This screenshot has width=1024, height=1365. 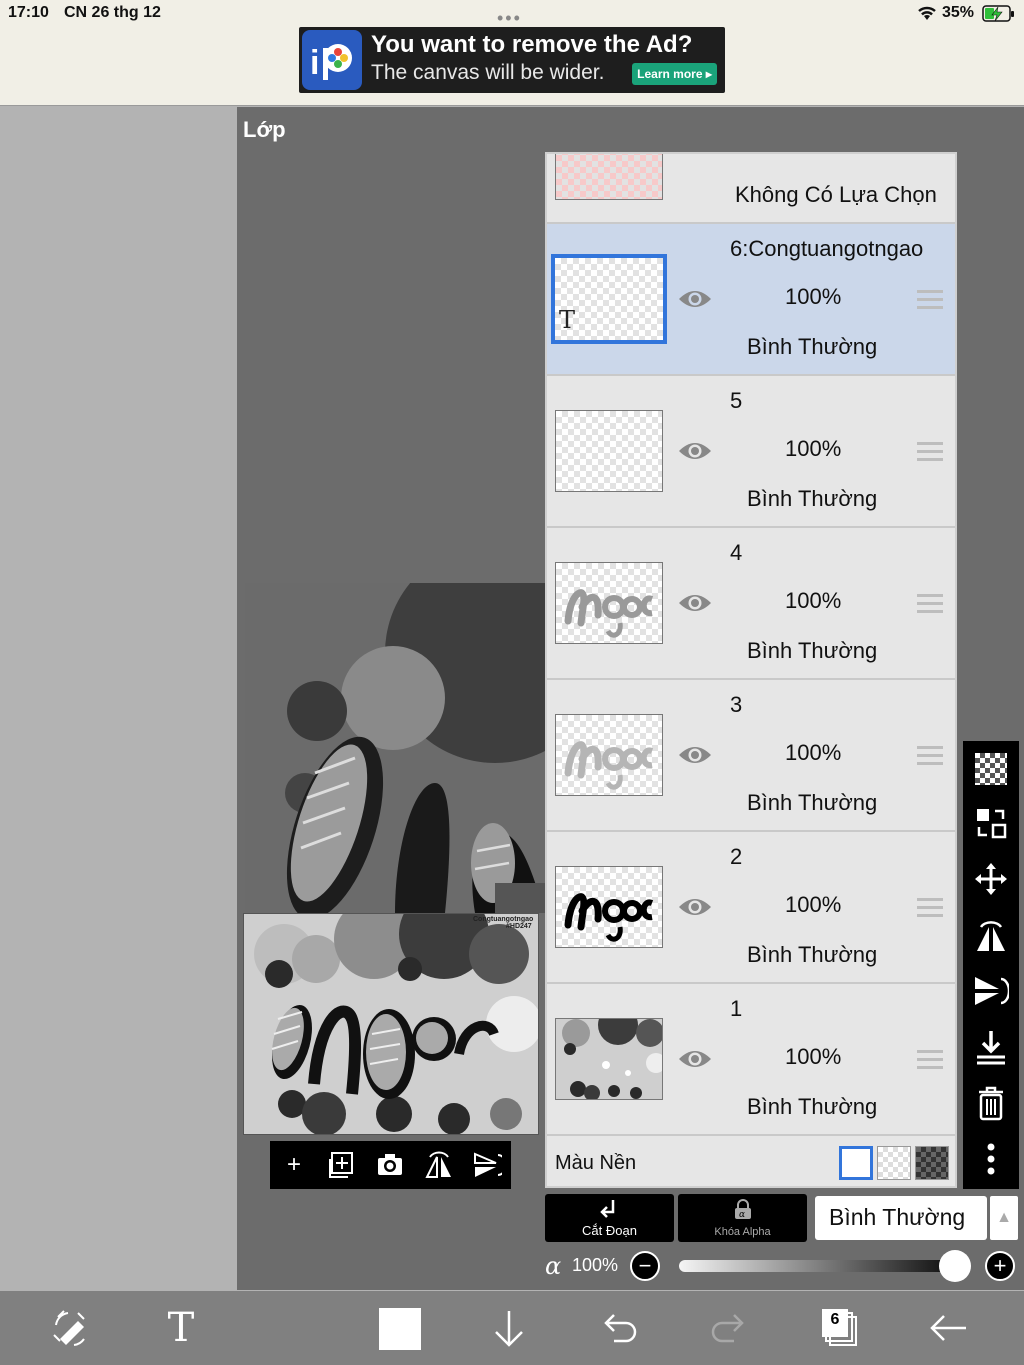 What do you see at coordinates (674, 74) in the screenshot?
I see `ad-learn-more-button: Learn more ▸` at bounding box center [674, 74].